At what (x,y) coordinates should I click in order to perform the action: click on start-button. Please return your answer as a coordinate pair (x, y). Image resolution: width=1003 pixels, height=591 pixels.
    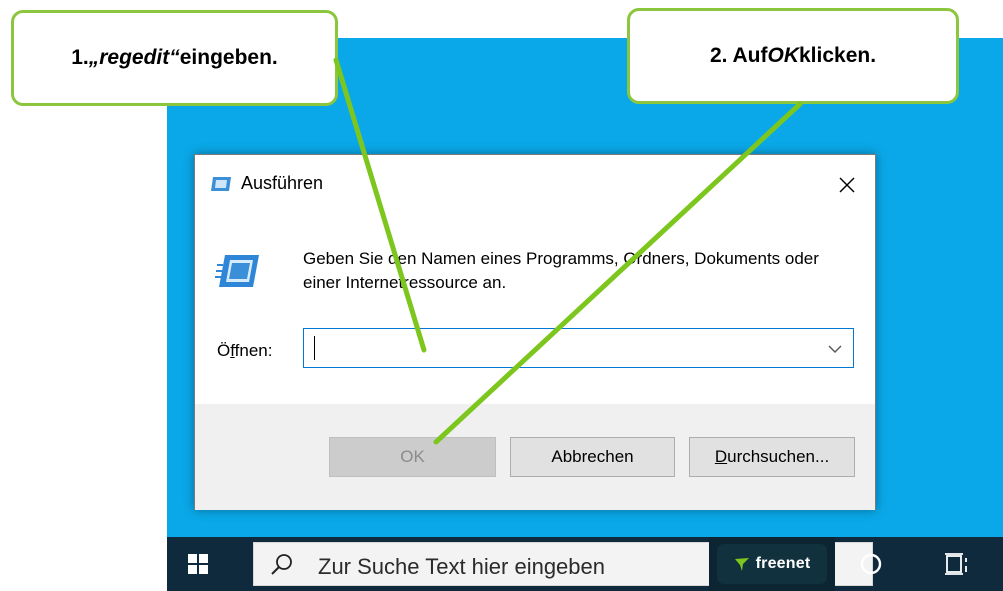
    Looking at the image, I should click on (198, 564).